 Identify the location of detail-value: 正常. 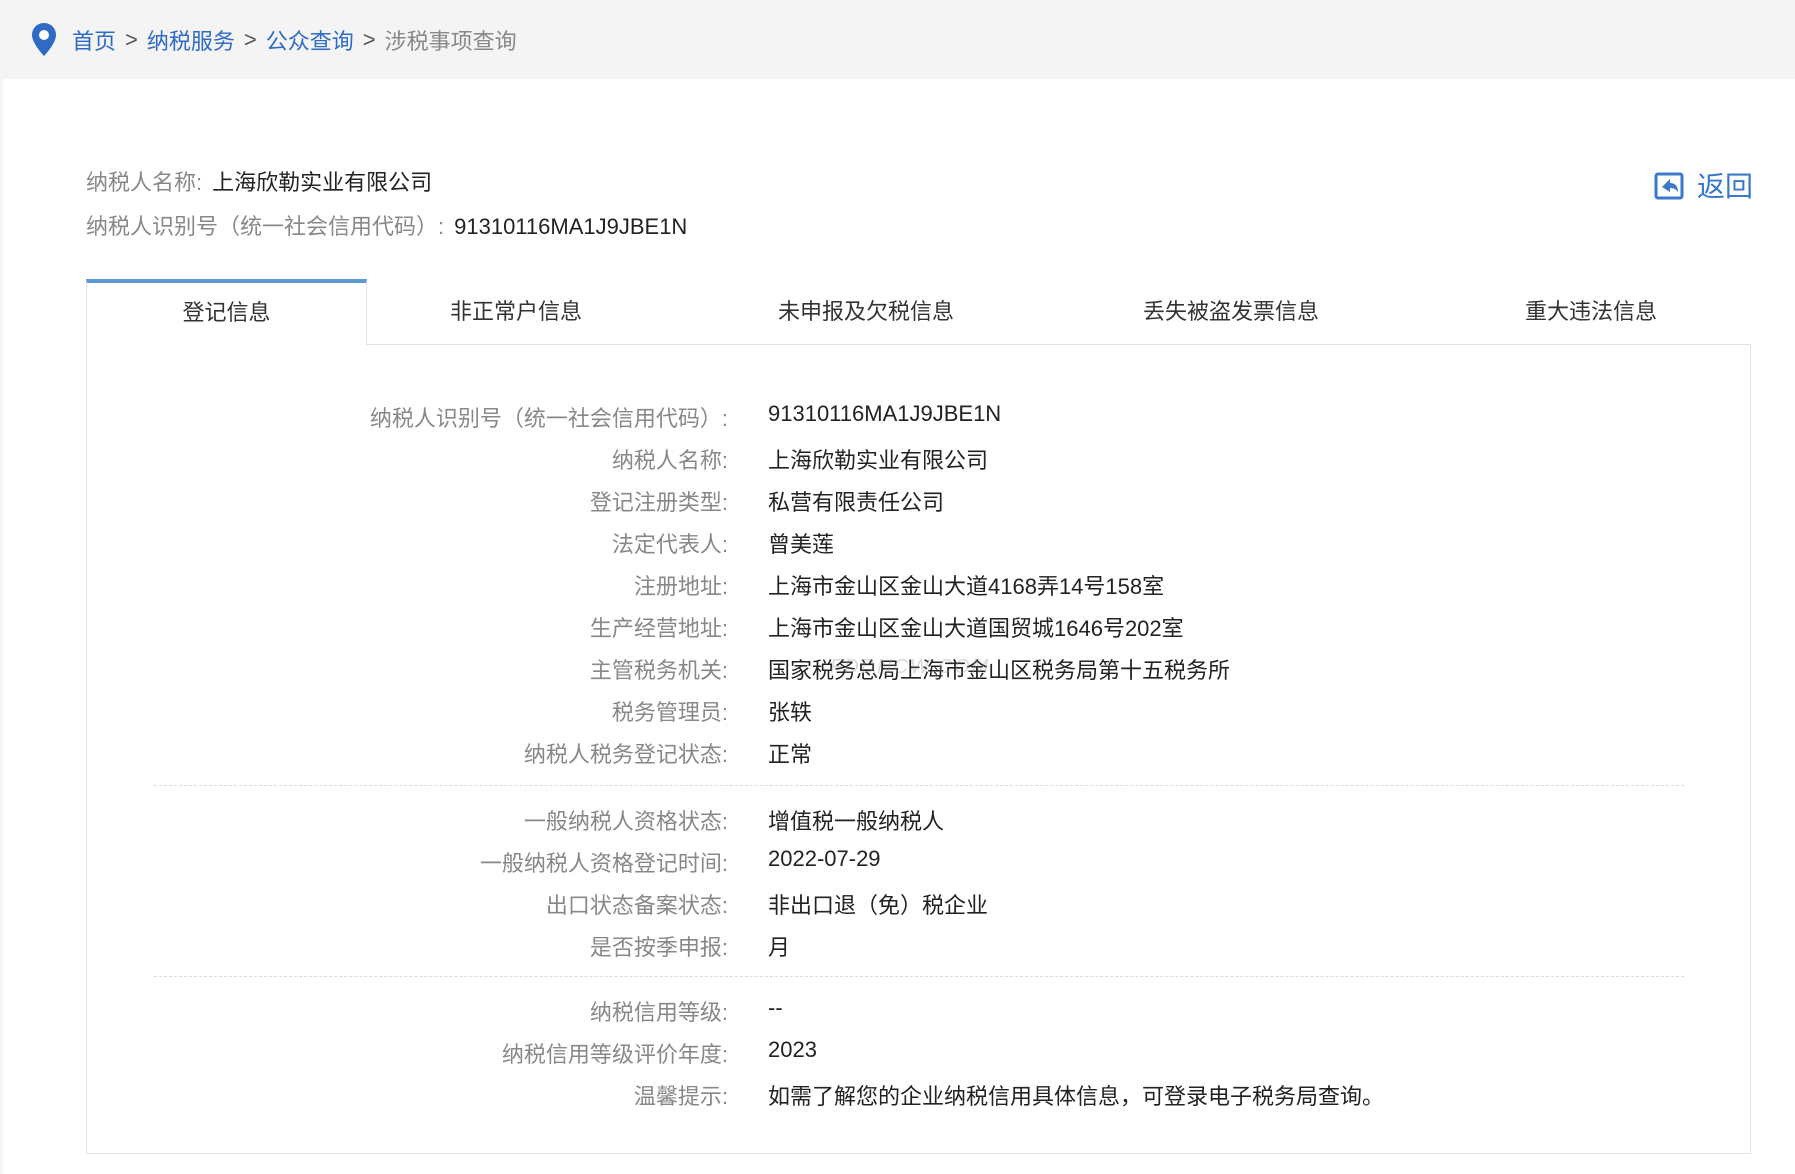
(790, 754).